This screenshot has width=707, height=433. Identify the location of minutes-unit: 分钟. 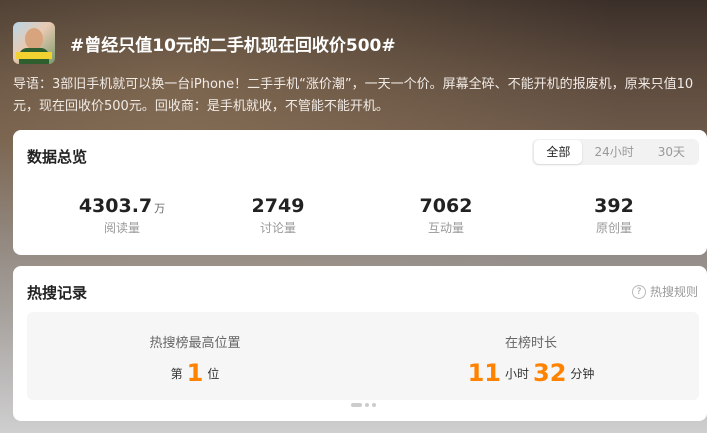
(582, 374).